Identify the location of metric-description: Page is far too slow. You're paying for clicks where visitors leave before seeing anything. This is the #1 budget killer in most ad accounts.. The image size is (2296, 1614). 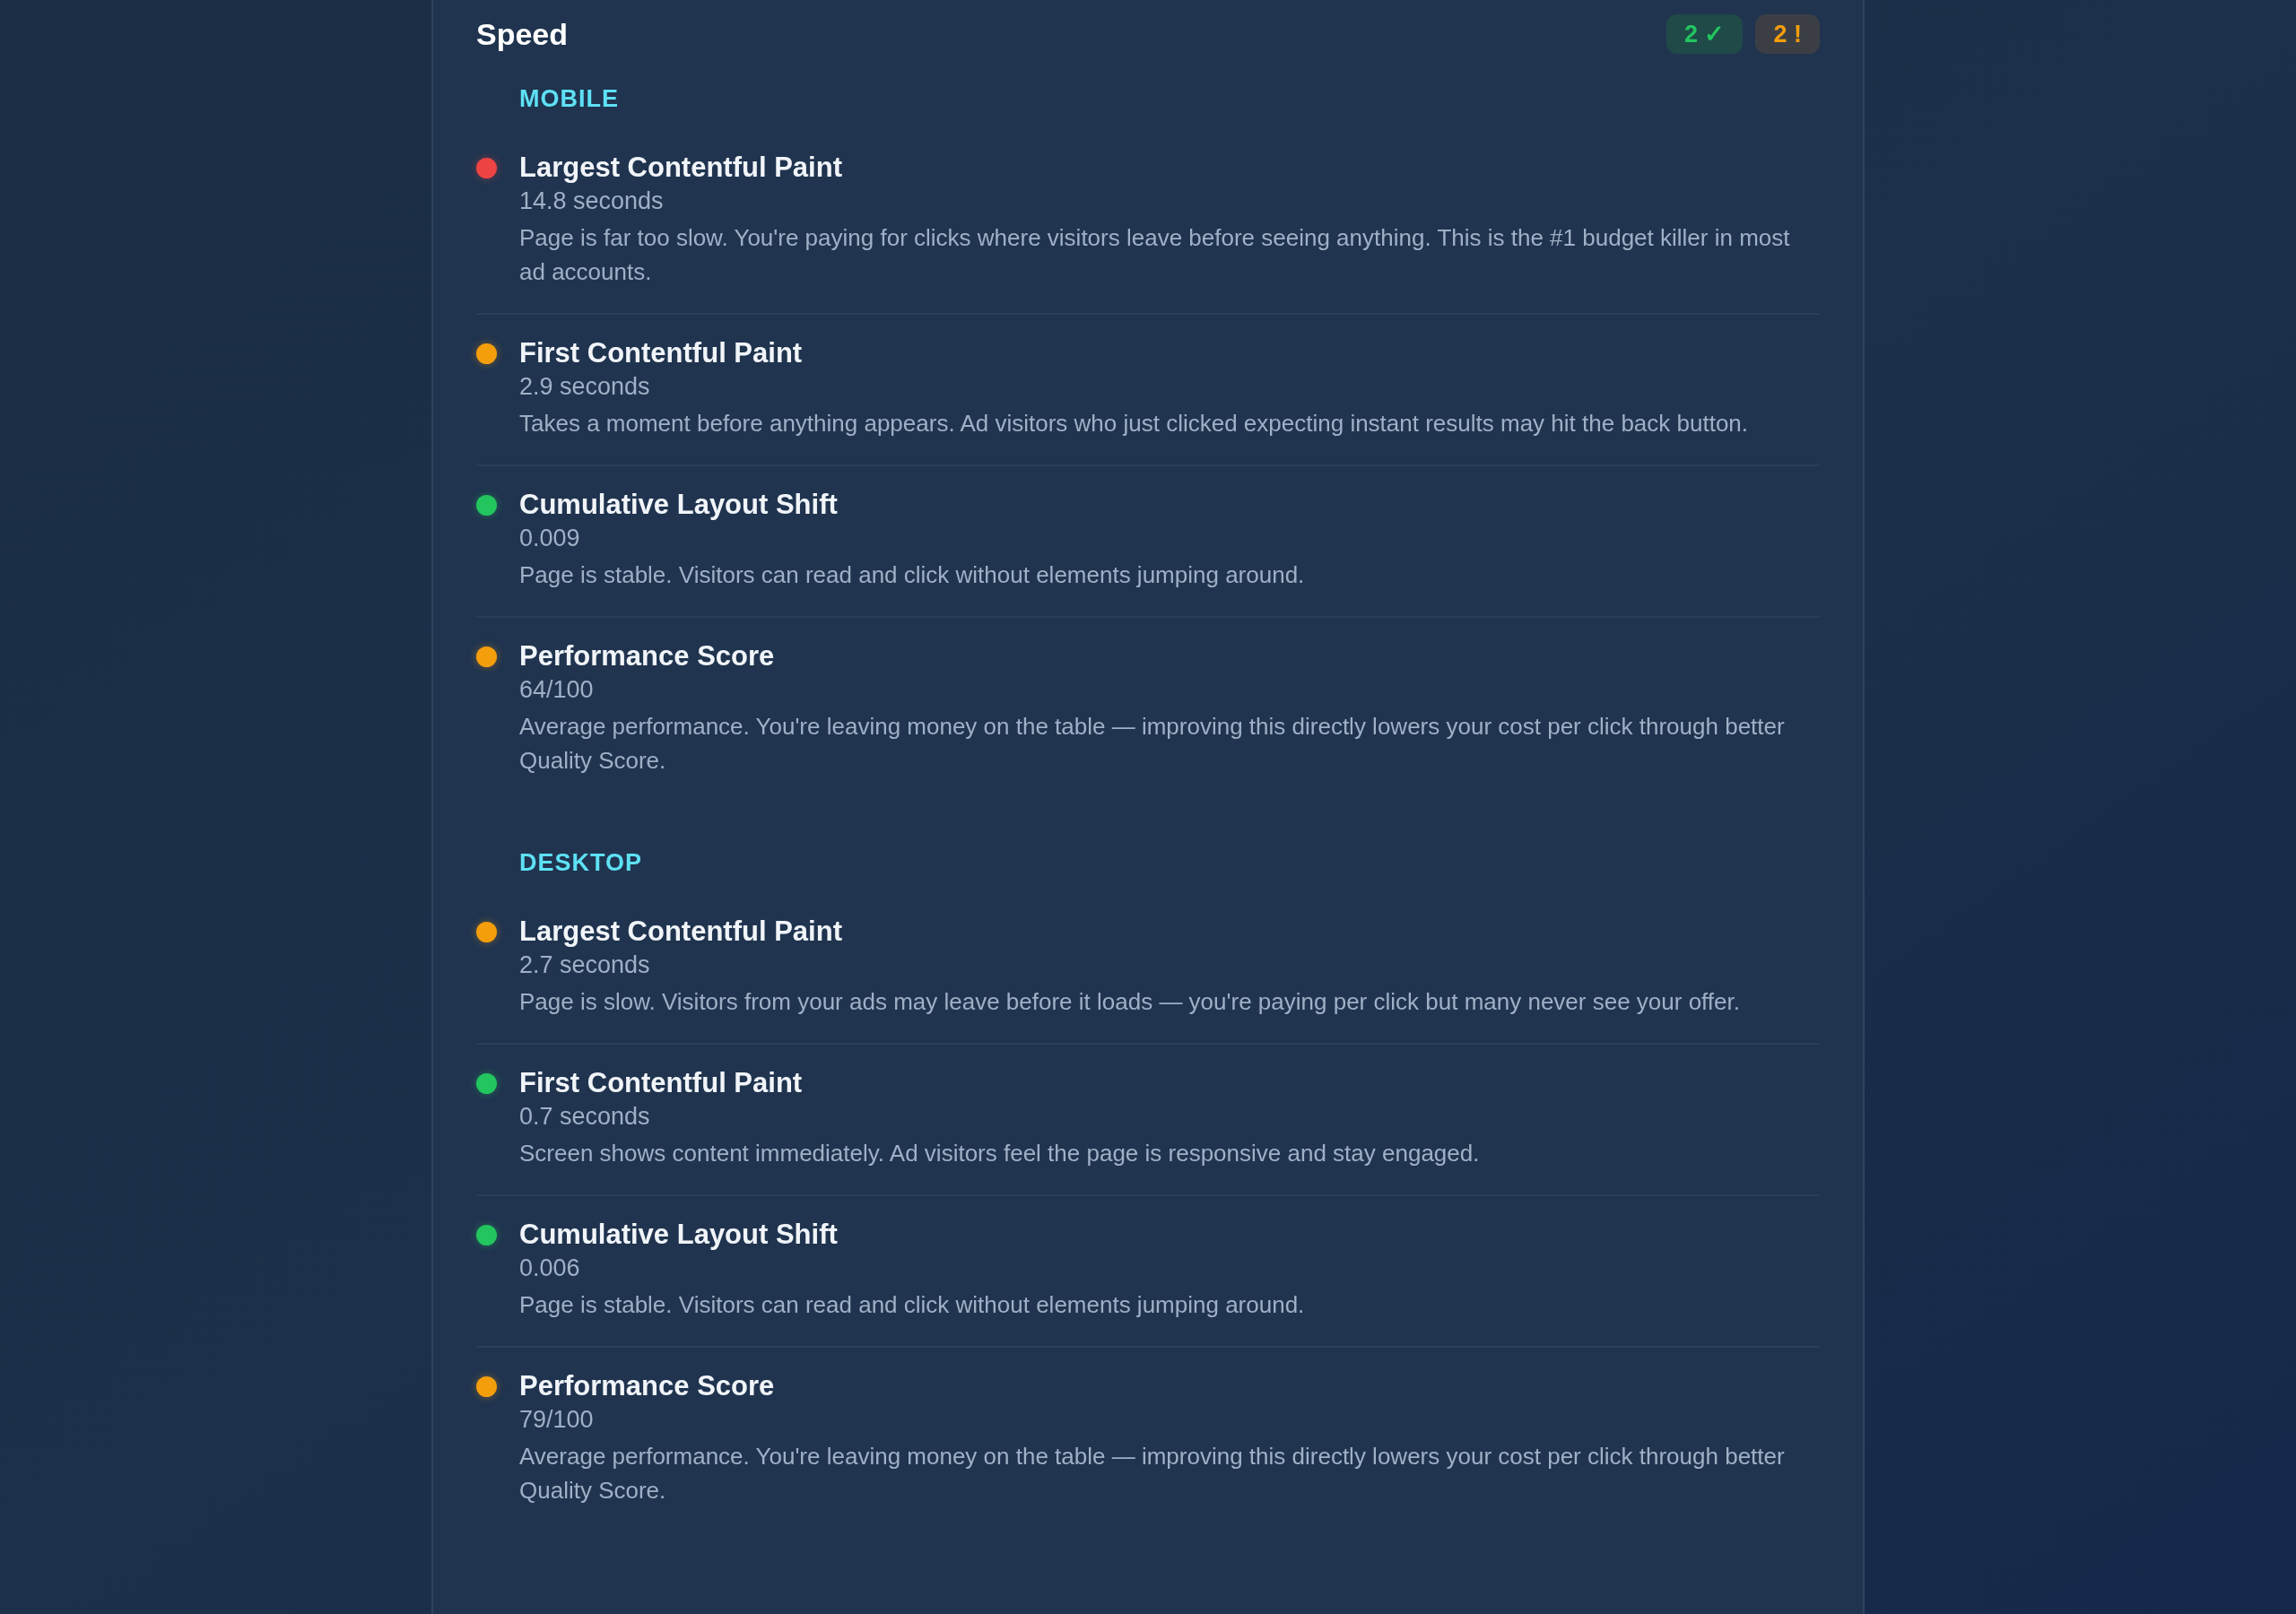
(1155, 255).